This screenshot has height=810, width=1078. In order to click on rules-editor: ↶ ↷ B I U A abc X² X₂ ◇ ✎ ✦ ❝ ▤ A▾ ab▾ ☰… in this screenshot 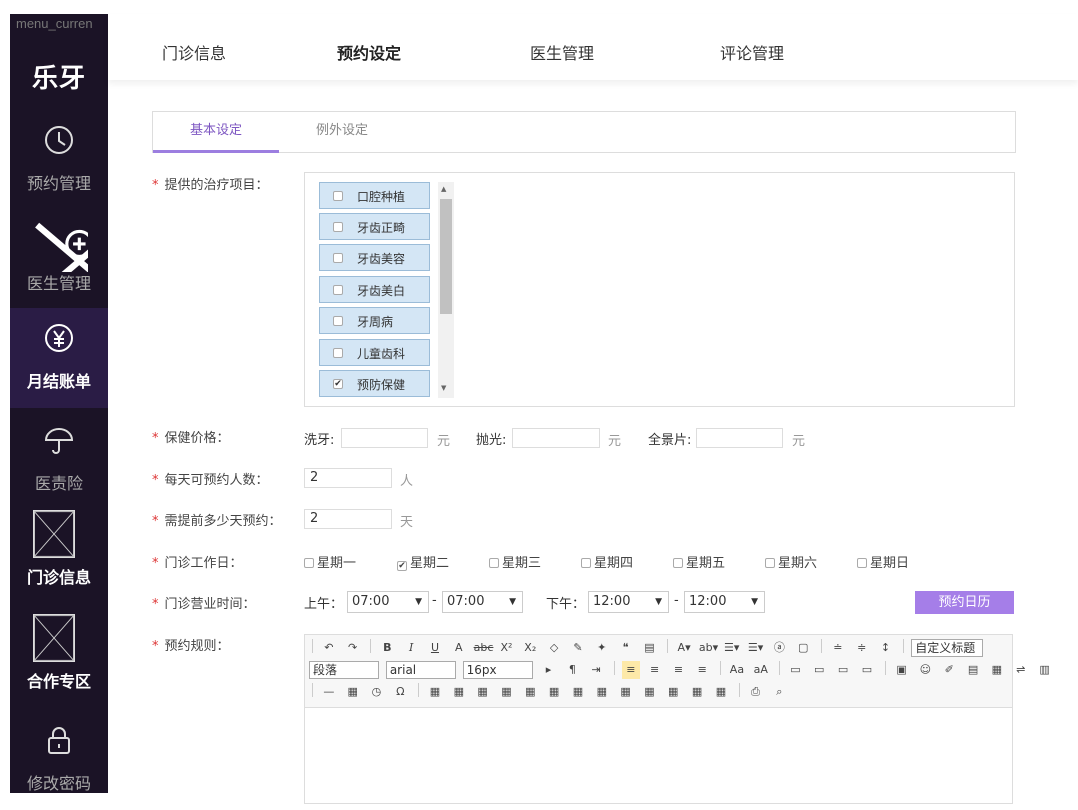, I will do `click(677, 719)`.